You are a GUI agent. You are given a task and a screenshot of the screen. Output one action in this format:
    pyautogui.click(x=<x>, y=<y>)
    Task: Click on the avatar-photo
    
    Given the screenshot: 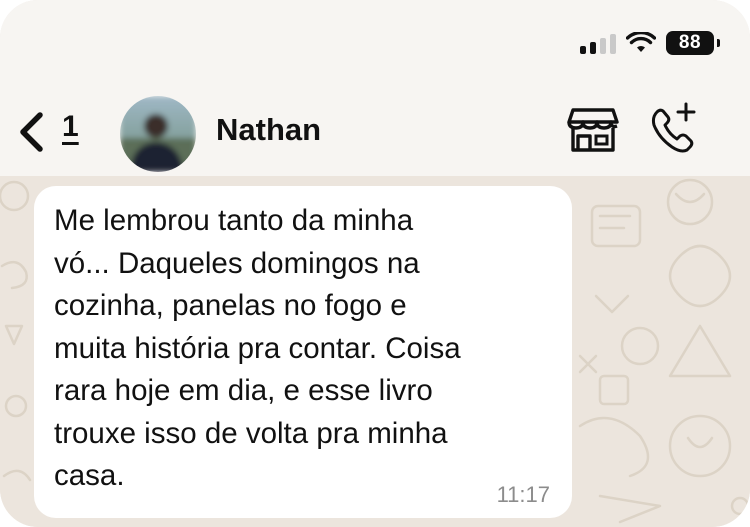 What is the action you would take?
    pyautogui.click(x=158, y=134)
    